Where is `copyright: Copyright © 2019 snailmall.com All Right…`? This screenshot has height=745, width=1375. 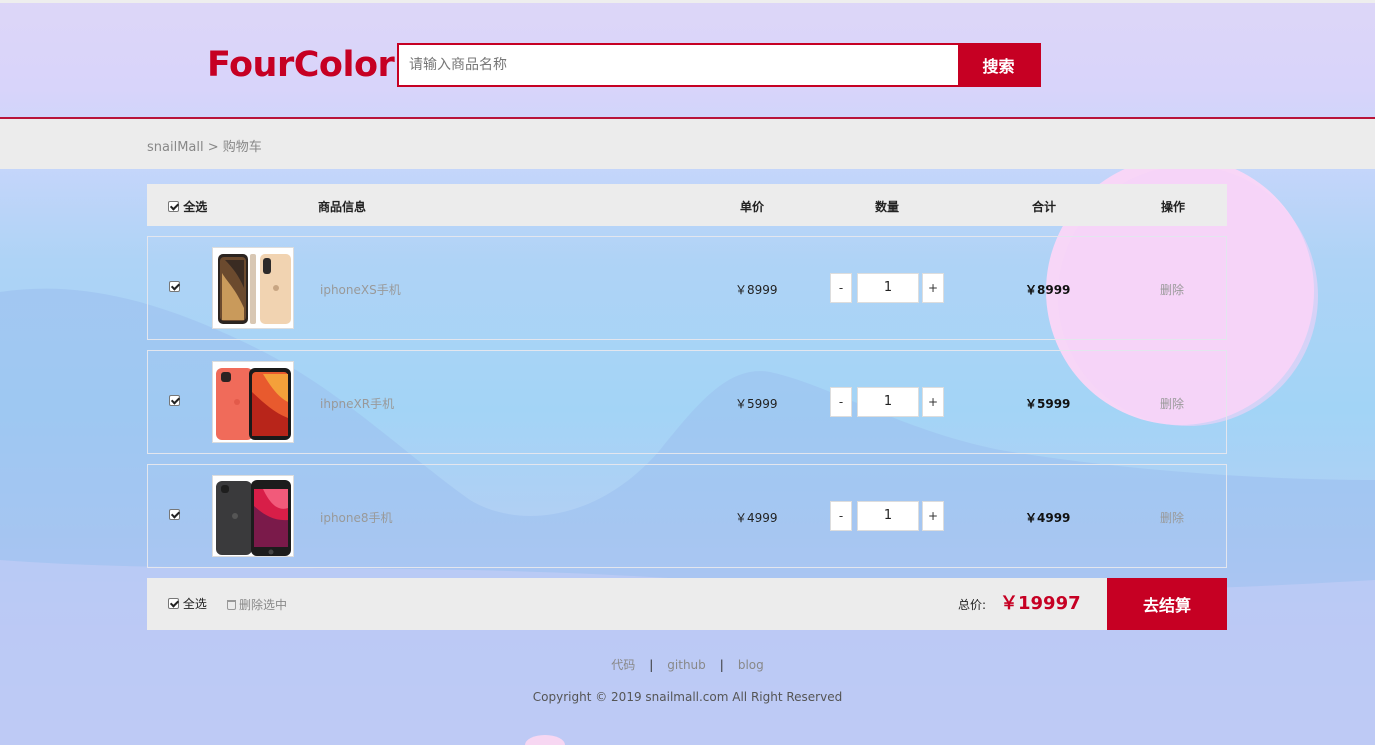
copyright: Copyright © 2019 snailmall.com All Right… is located at coordinates (687, 697).